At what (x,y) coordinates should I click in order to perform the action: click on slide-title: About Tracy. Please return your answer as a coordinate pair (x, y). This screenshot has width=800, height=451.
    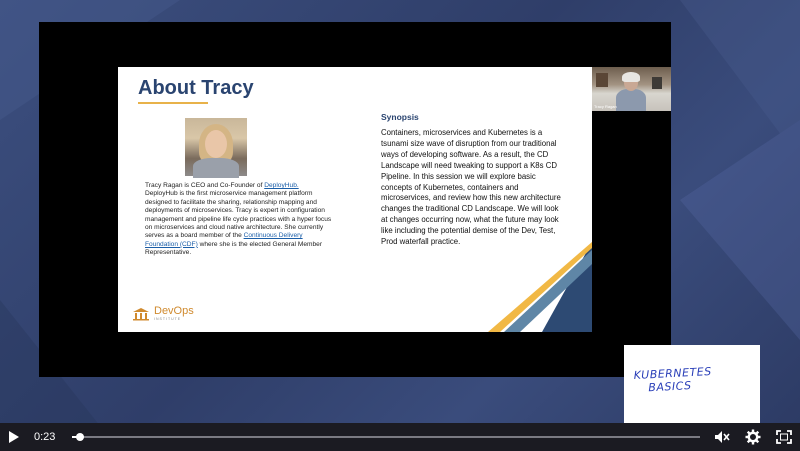
    Looking at the image, I should click on (196, 88).